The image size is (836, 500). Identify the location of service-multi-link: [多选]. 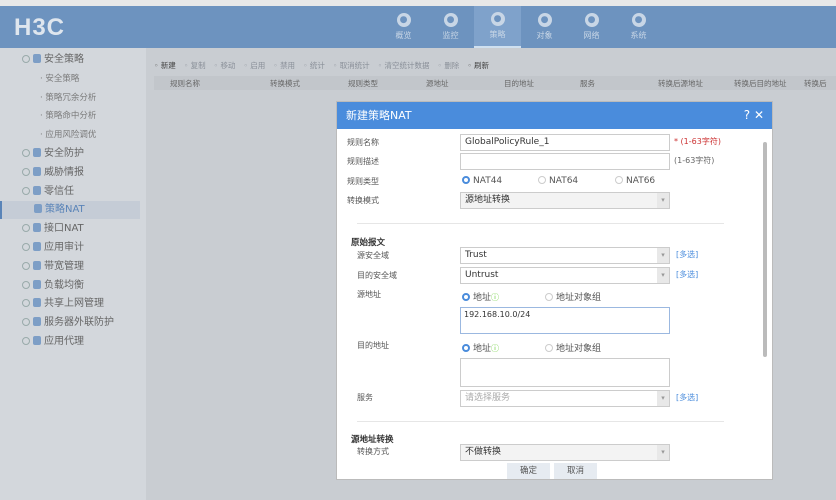
(687, 397).